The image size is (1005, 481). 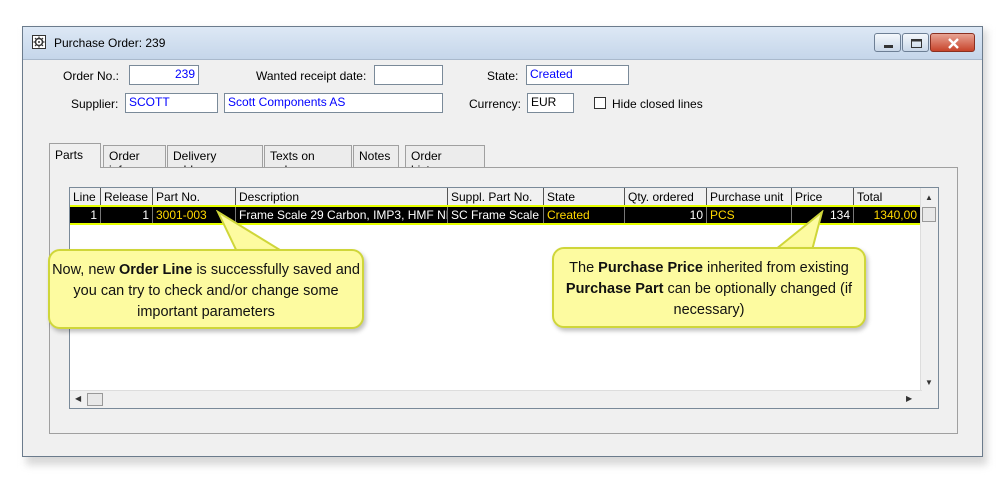 I want to click on order-no-label: Order No.:, so click(x=91, y=76).